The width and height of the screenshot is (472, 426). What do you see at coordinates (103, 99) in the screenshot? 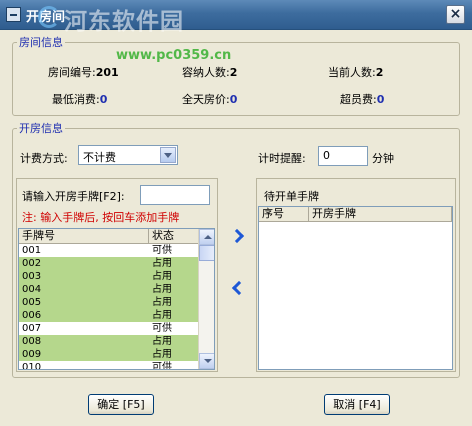
I see `min-spend-value: 0` at bounding box center [103, 99].